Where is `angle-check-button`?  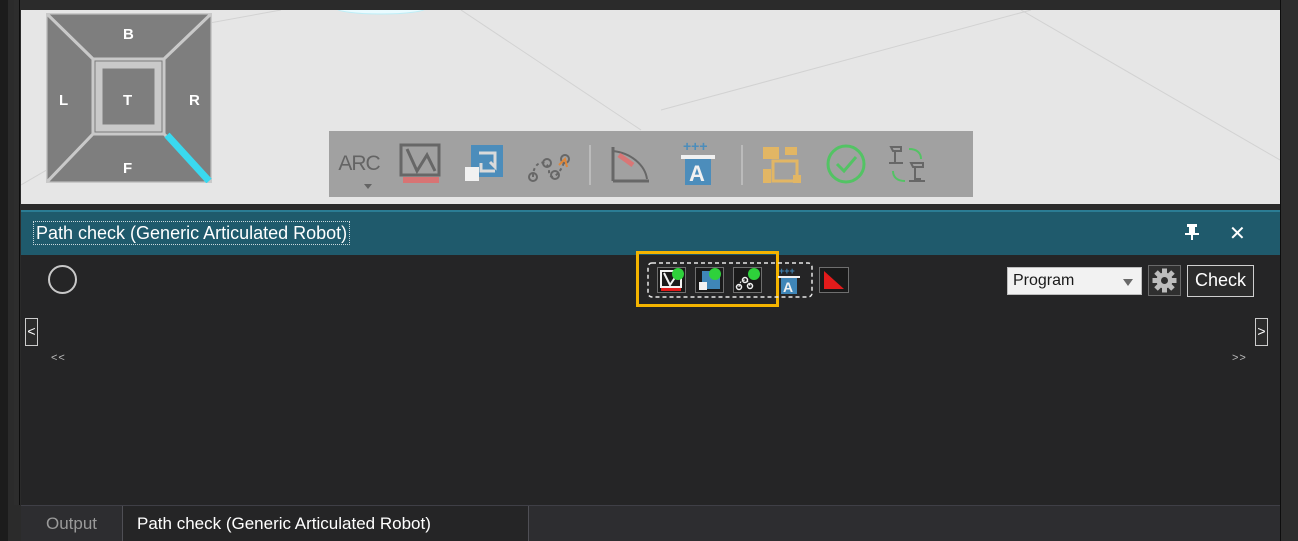 angle-check-button is located at coordinates (834, 280).